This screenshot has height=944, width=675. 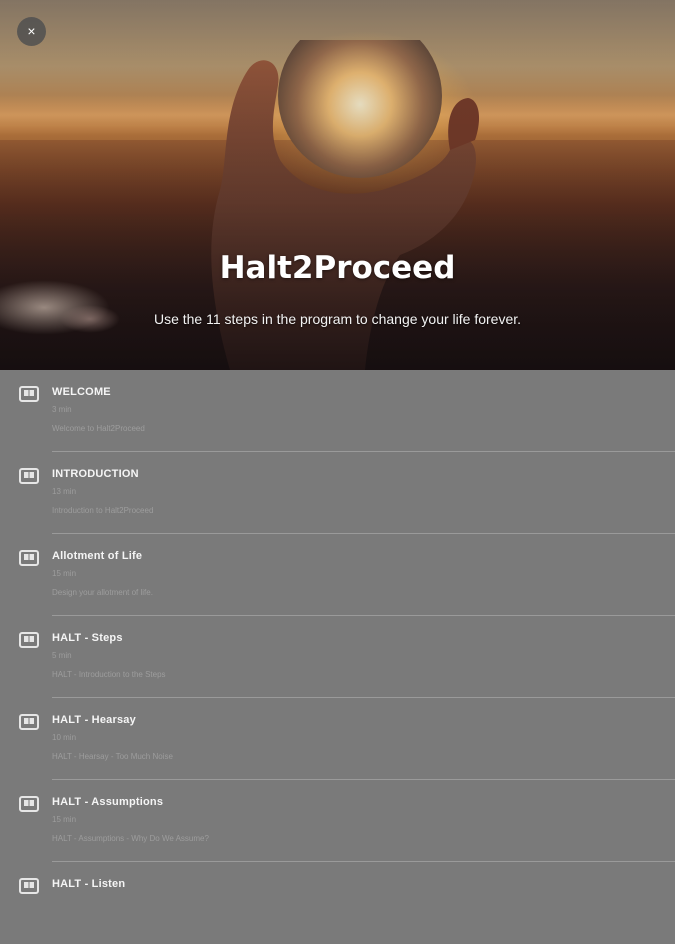 I want to click on lesson-description: Welcome to Halt2Proceed, so click(x=98, y=428).